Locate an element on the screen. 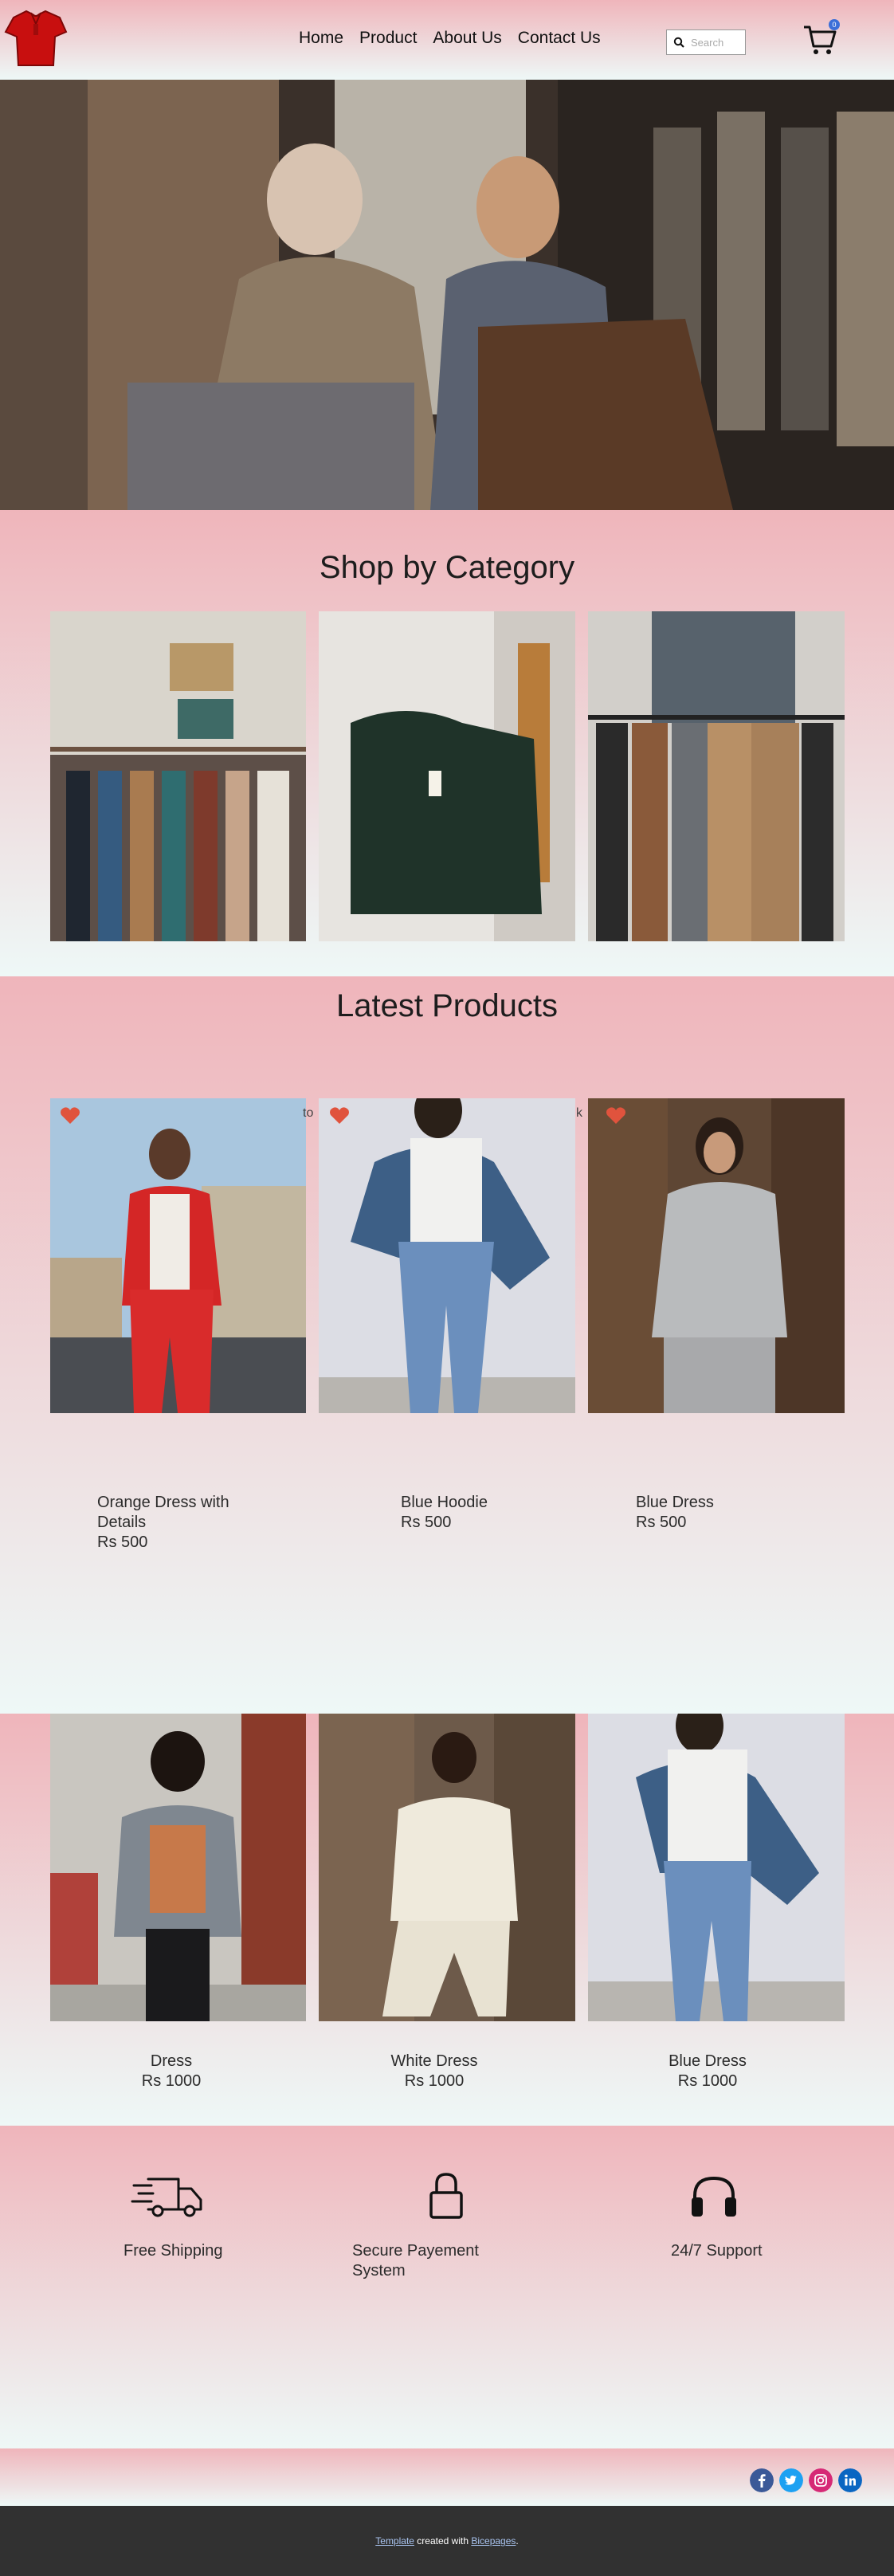 The height and width of the screenshot is (2576, 894). headphones-icon is located at coordinates (714, 2196).